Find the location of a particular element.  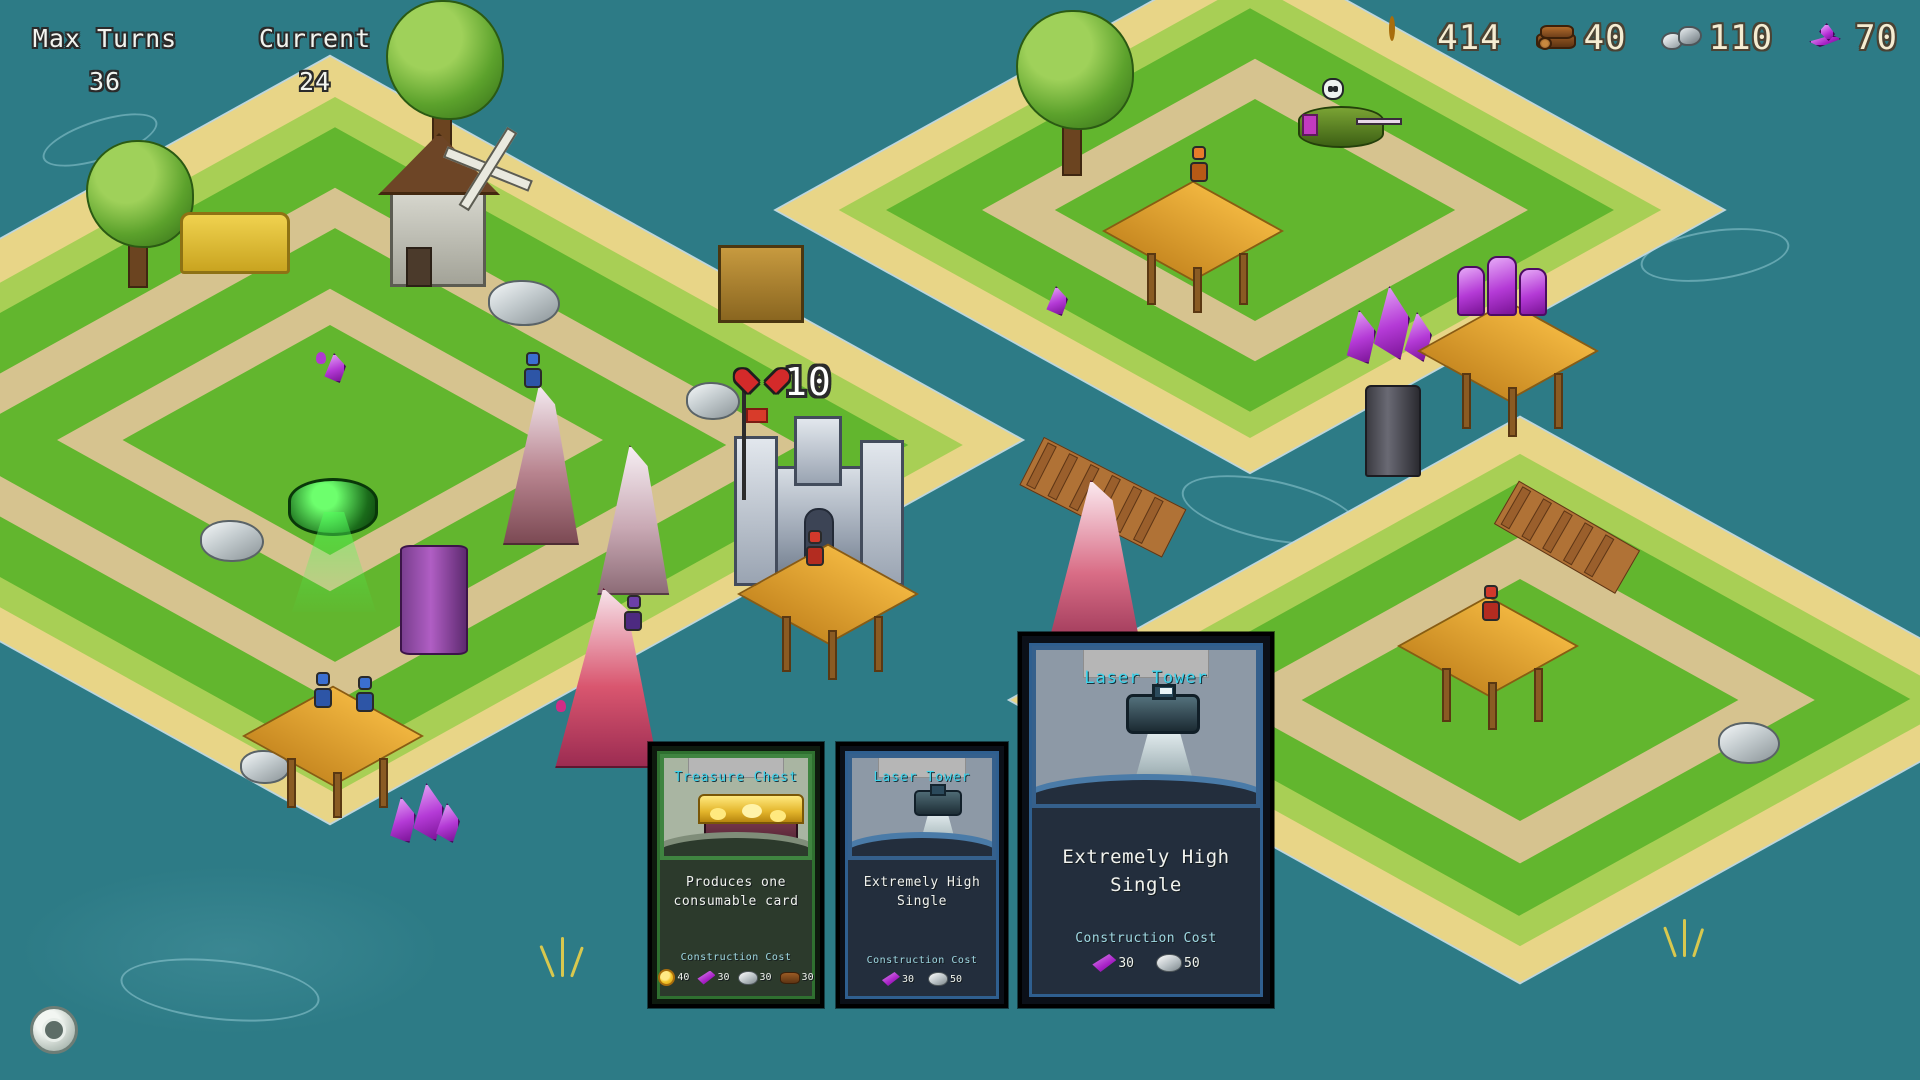

cost-stone: 30 is located at coordinates (754, 977).